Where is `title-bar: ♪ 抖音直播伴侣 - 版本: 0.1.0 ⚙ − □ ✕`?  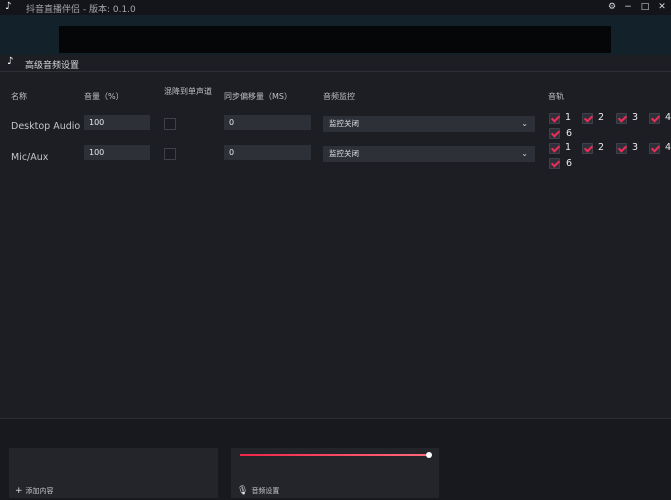
title-bar: ♪ 抖音直播伴侣 - 版本: 0.1.0 ⚙ − □ ✕ is located at coordinates (335, 7).